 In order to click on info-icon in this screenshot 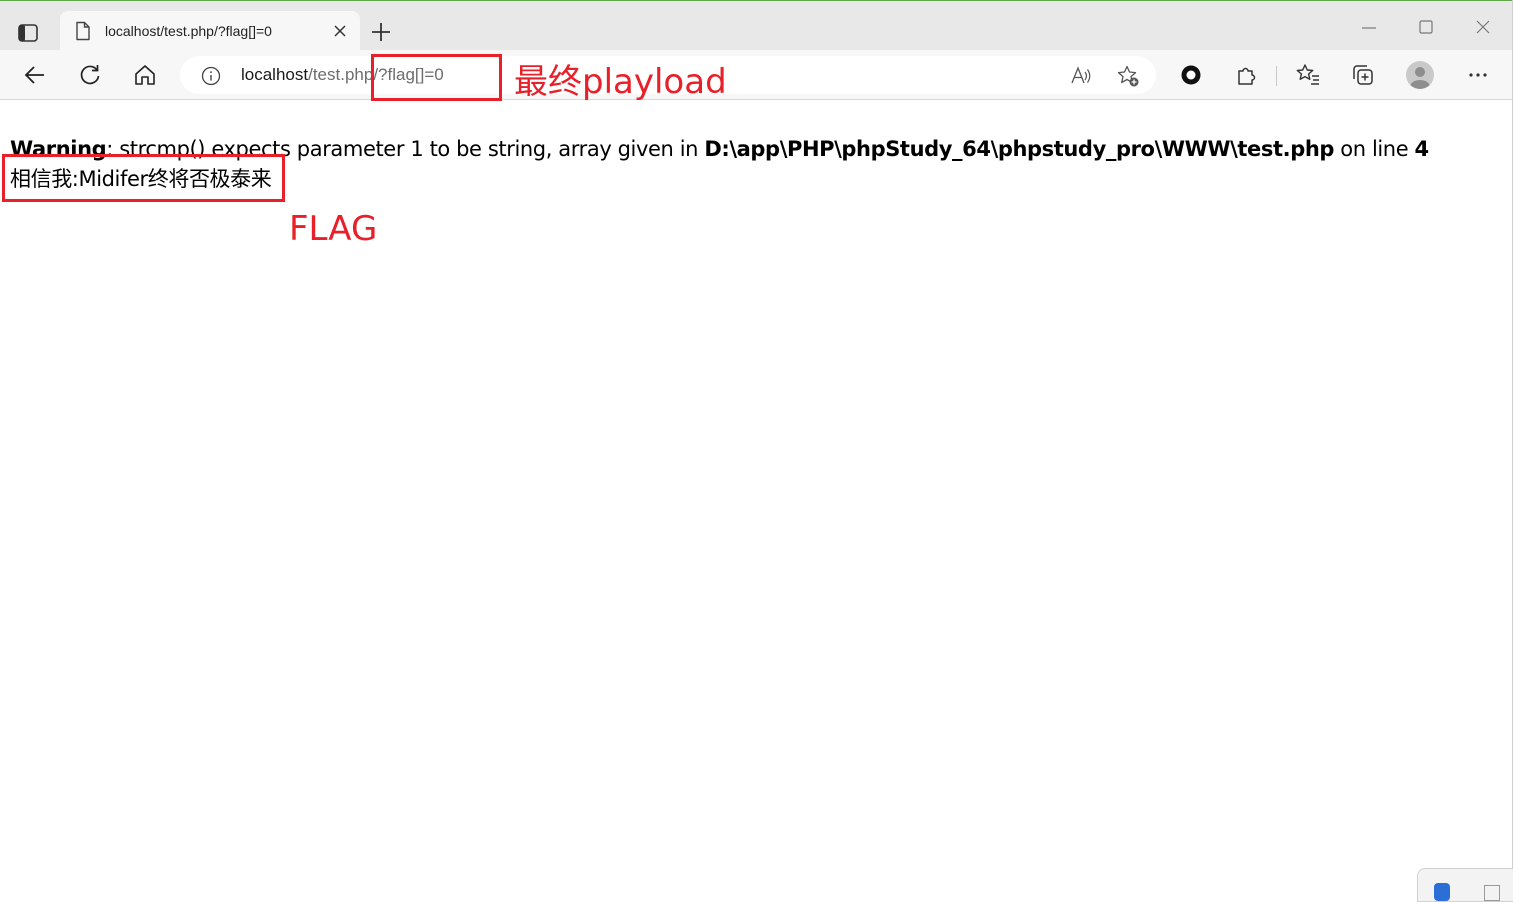, I will do `click(211, 76)`.